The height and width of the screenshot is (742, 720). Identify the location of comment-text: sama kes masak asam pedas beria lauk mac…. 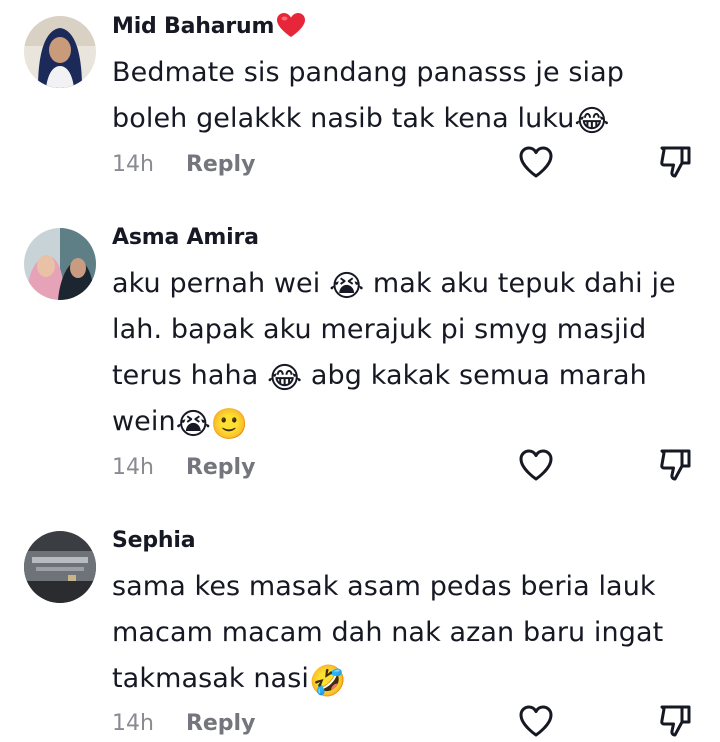
(388, 635).